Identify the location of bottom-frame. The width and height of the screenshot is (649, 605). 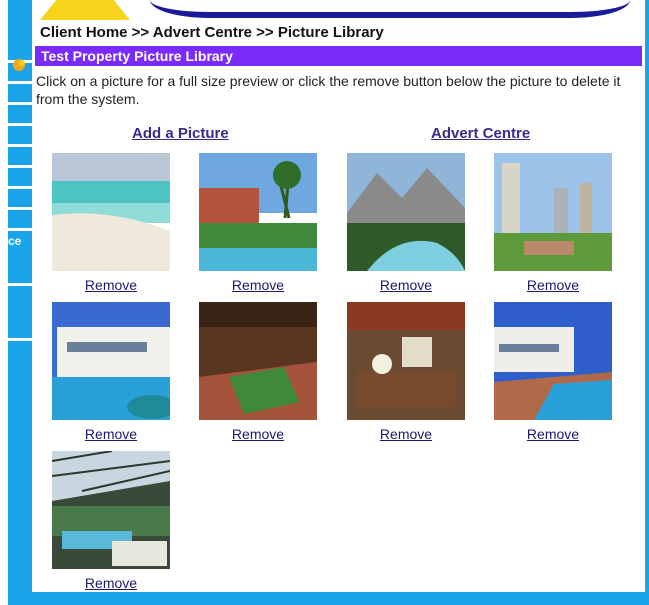
(328, 598).